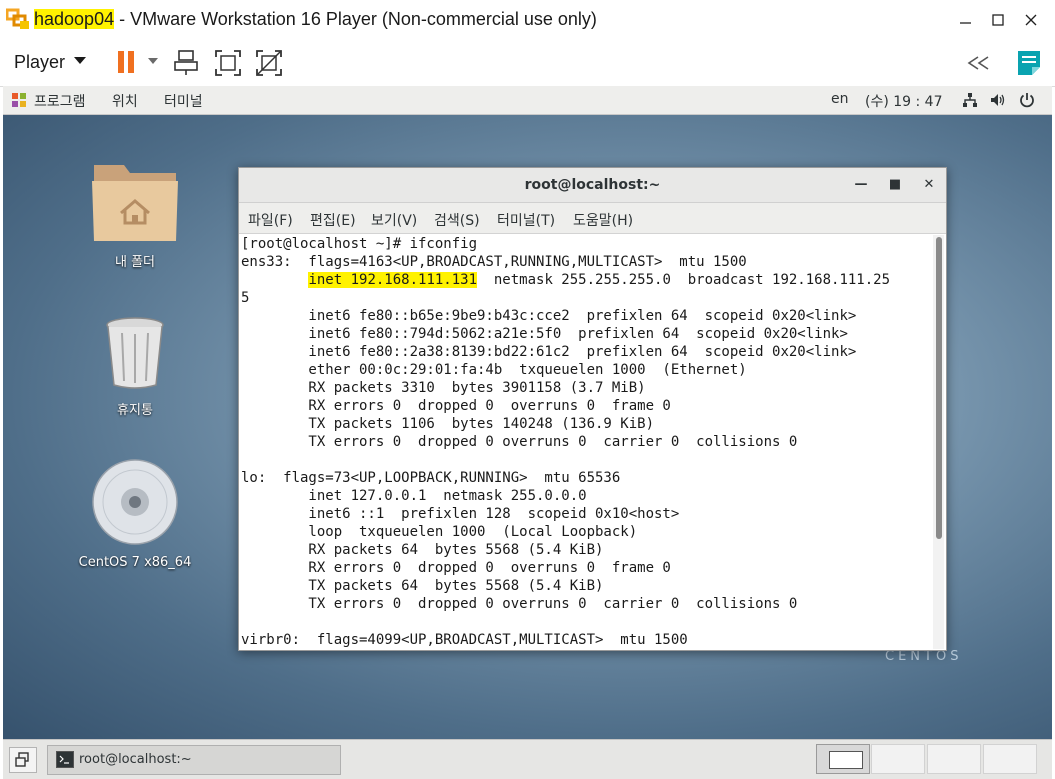  Describe the element at coordinates (895, 185) in the screenshot. I see `terminal-maximize-icon: ■` at that location.